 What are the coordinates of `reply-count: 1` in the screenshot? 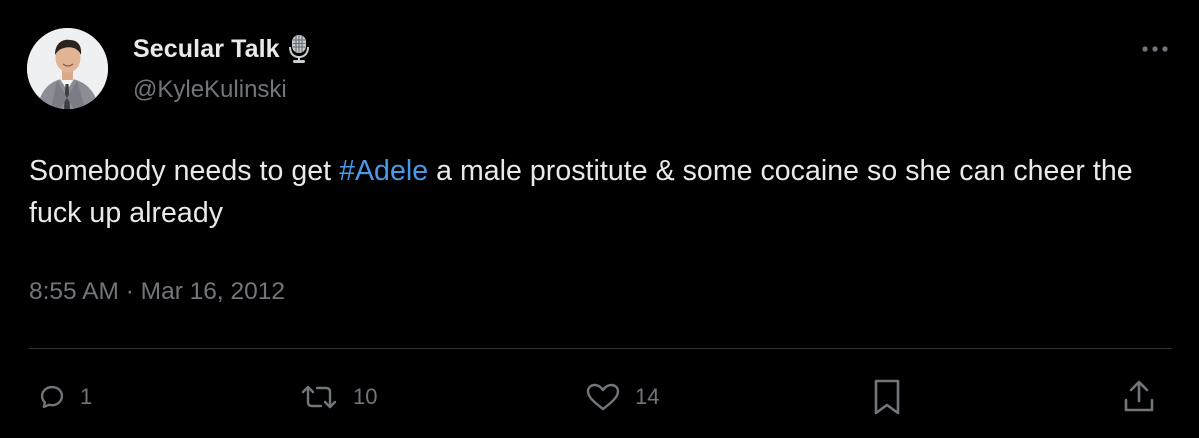 It's located at (86, 396).